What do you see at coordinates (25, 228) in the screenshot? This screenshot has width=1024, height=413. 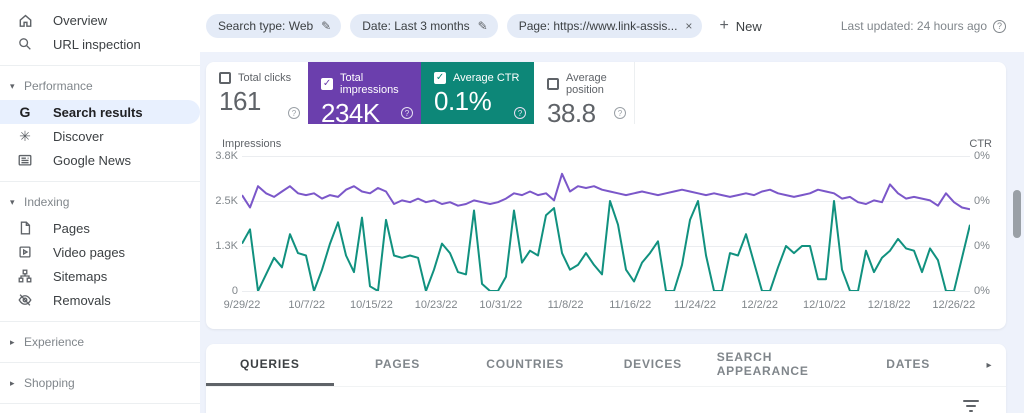 I see `page-icon` at bounding box center [25, 228].